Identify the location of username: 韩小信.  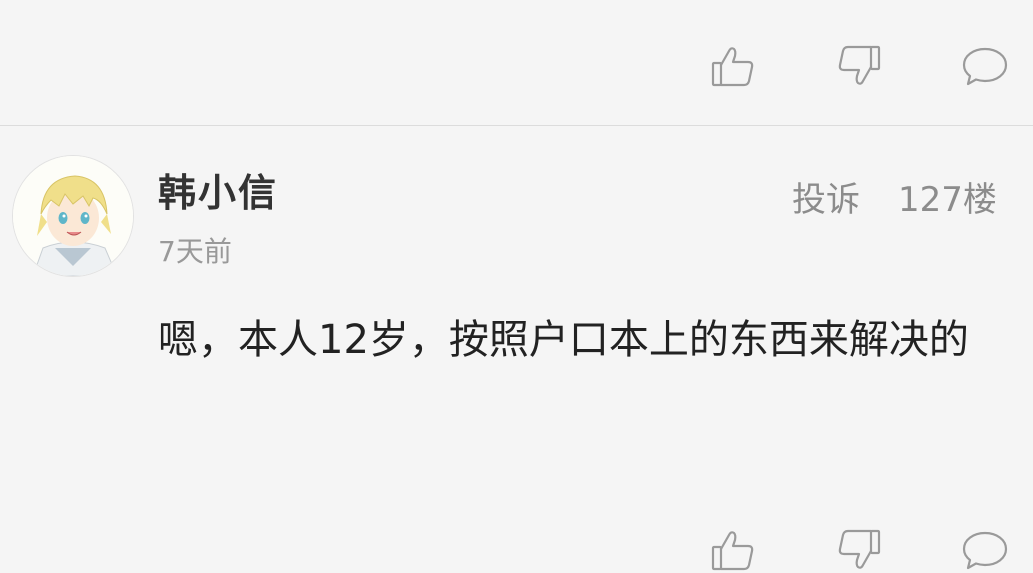
(218, 189).